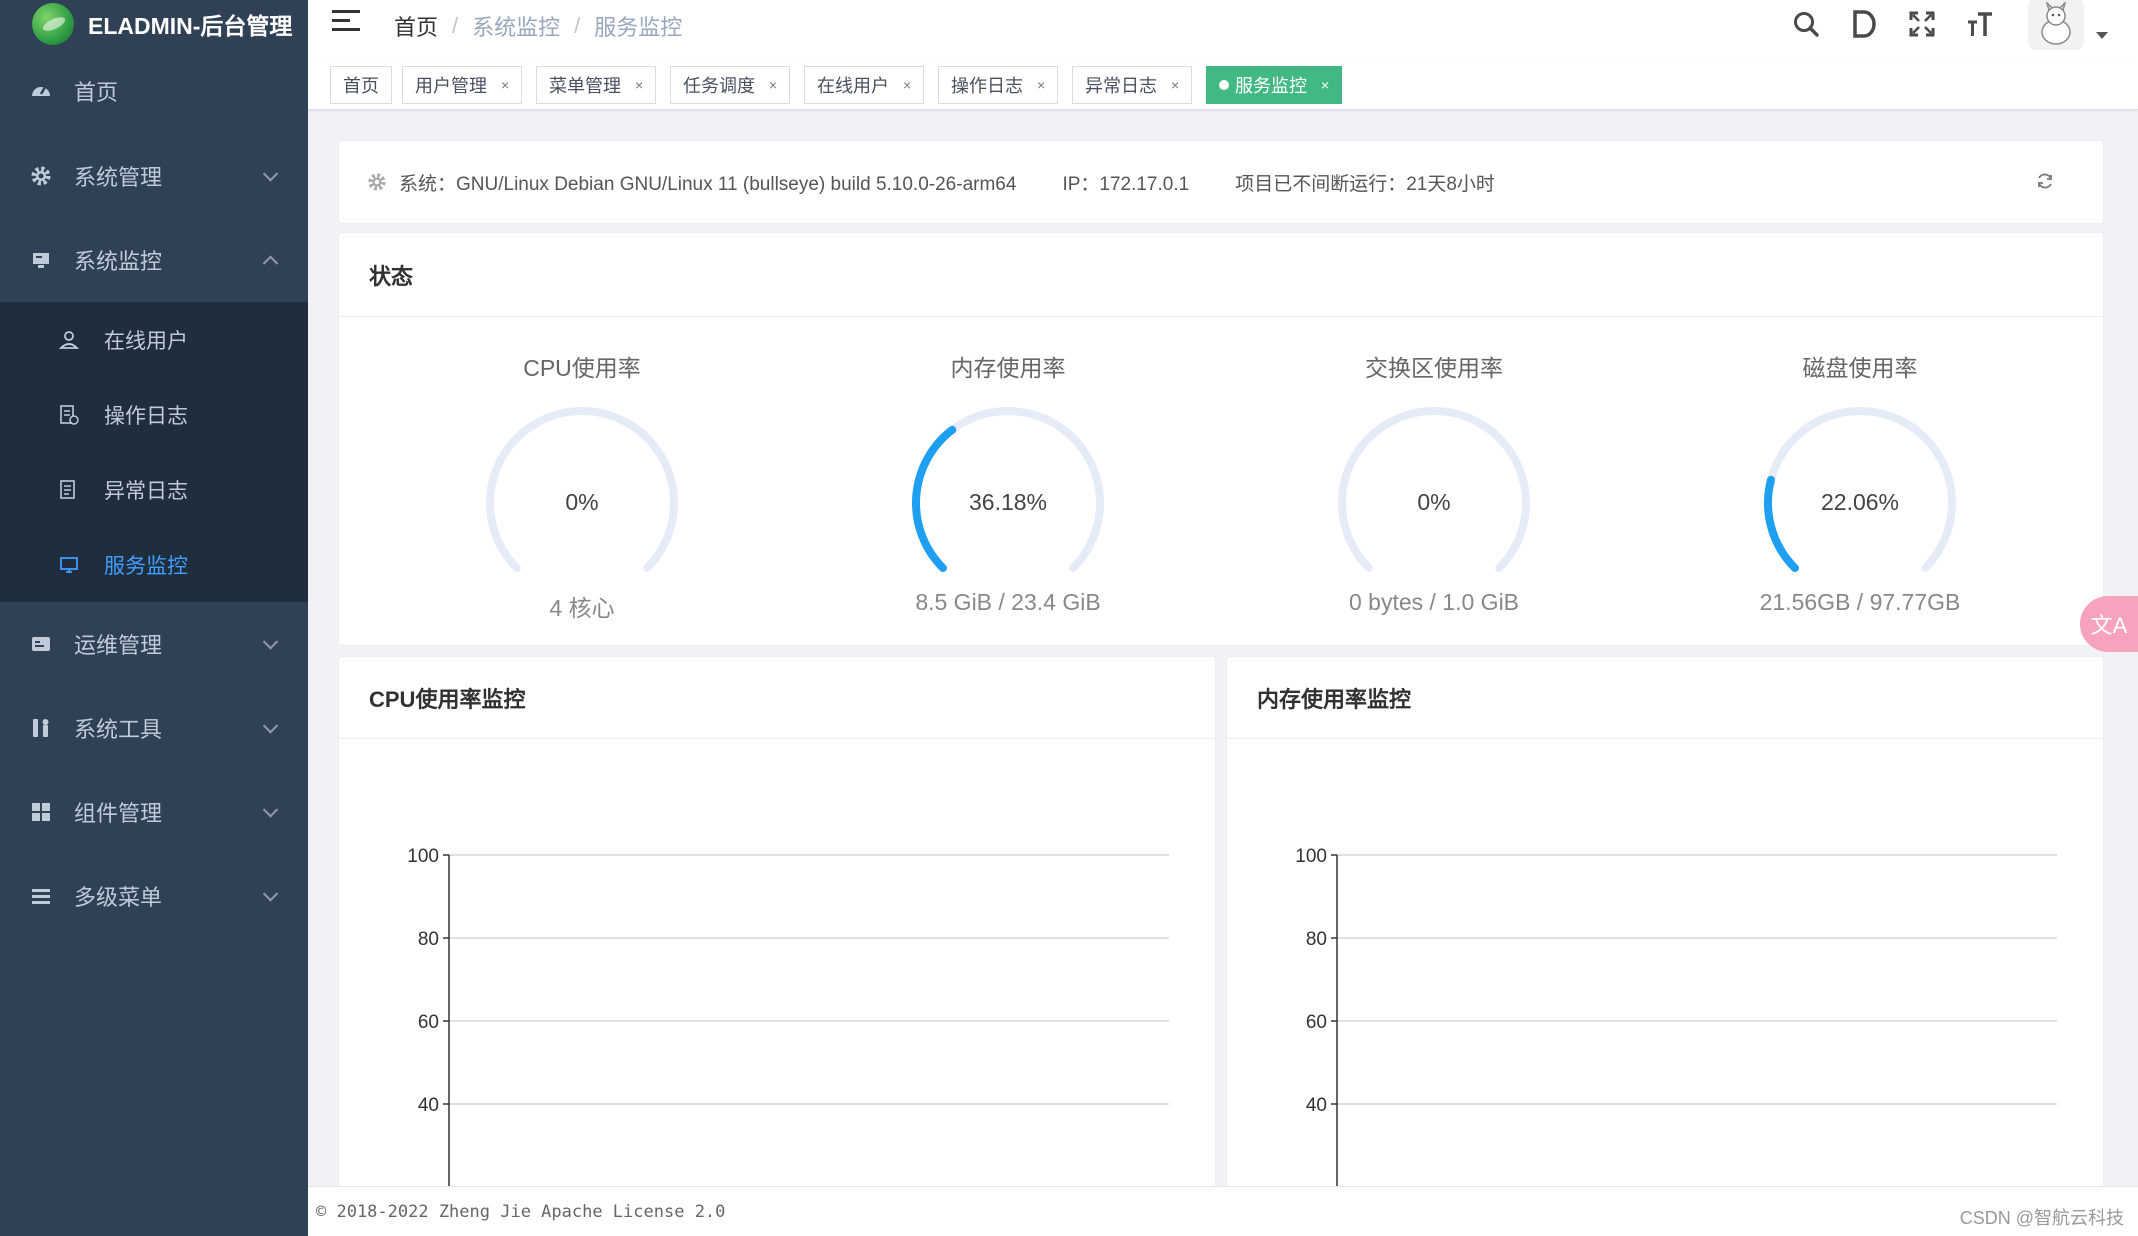 This screenshot has width=2138, height=1236. What do you see at coordinates (853, 86) in the screenshot?
I see `tag-label: 在线用户` at bounding box center [853, 86].